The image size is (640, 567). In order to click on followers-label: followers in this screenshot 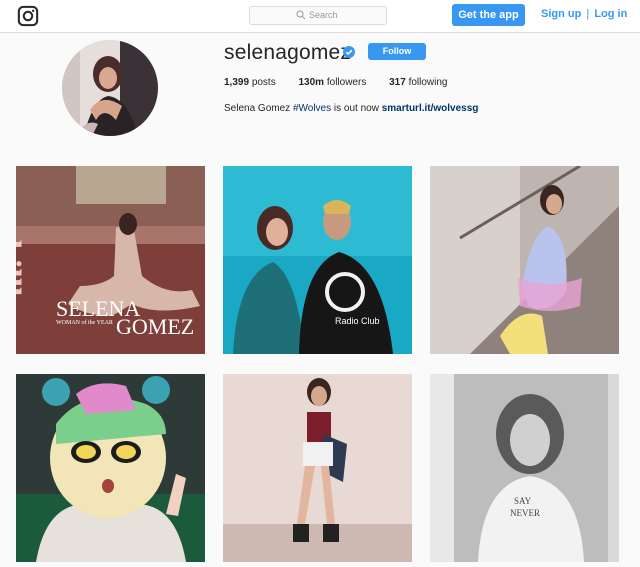, I will do `click(346, 82)`.